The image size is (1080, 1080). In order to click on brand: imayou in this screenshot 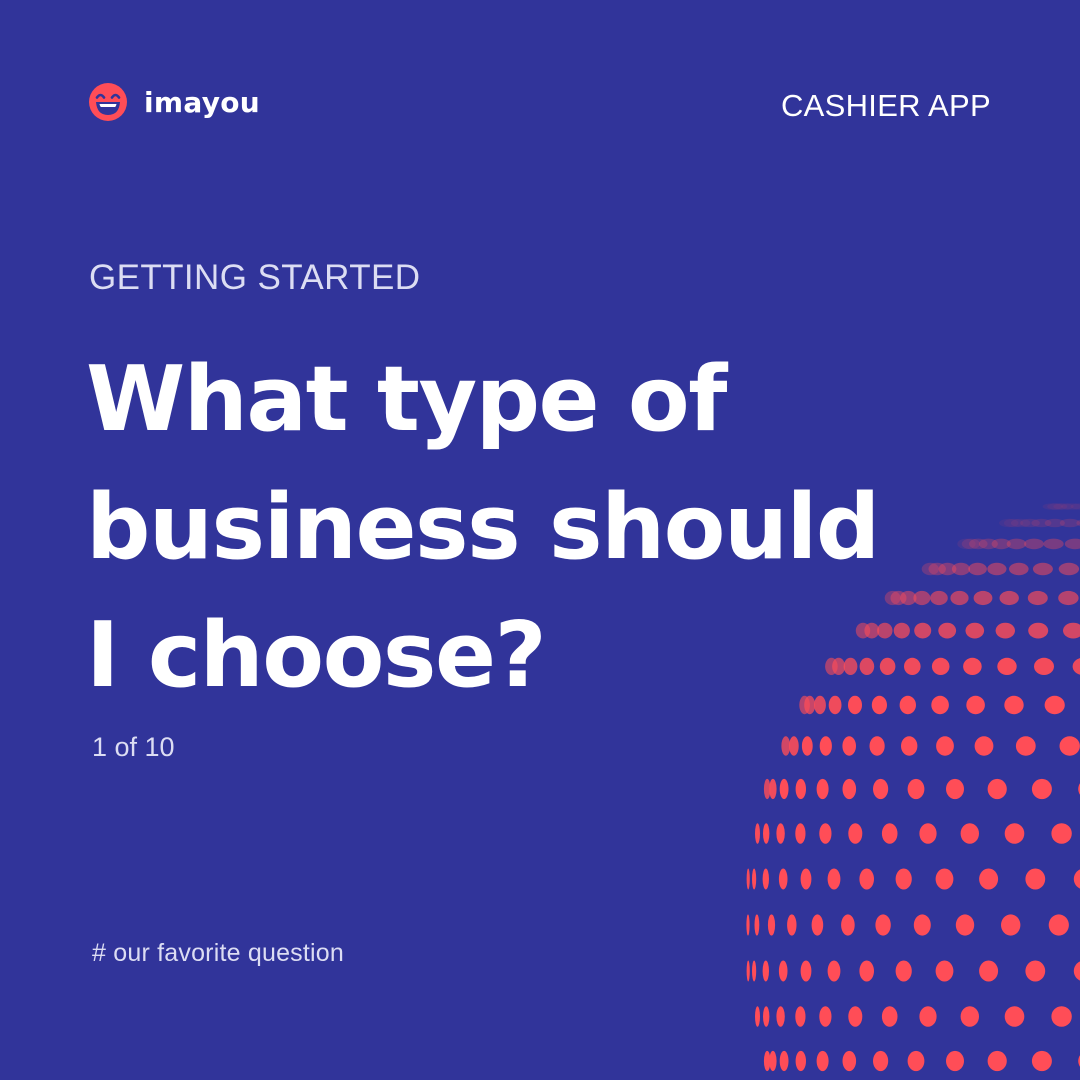, I will do `click(174, 102)`.